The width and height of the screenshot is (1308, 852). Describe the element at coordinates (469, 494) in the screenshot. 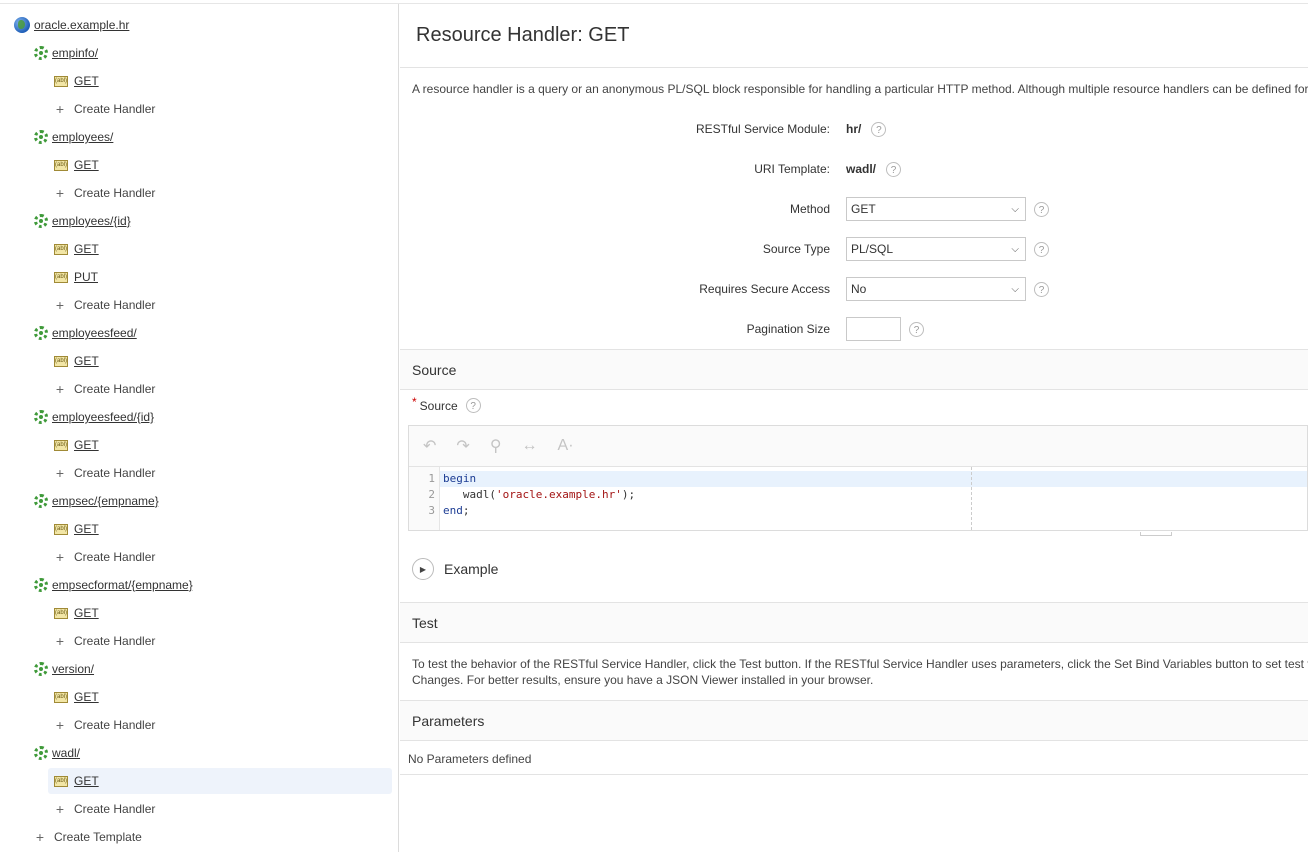

I see `code-token: wadl(` at that location.